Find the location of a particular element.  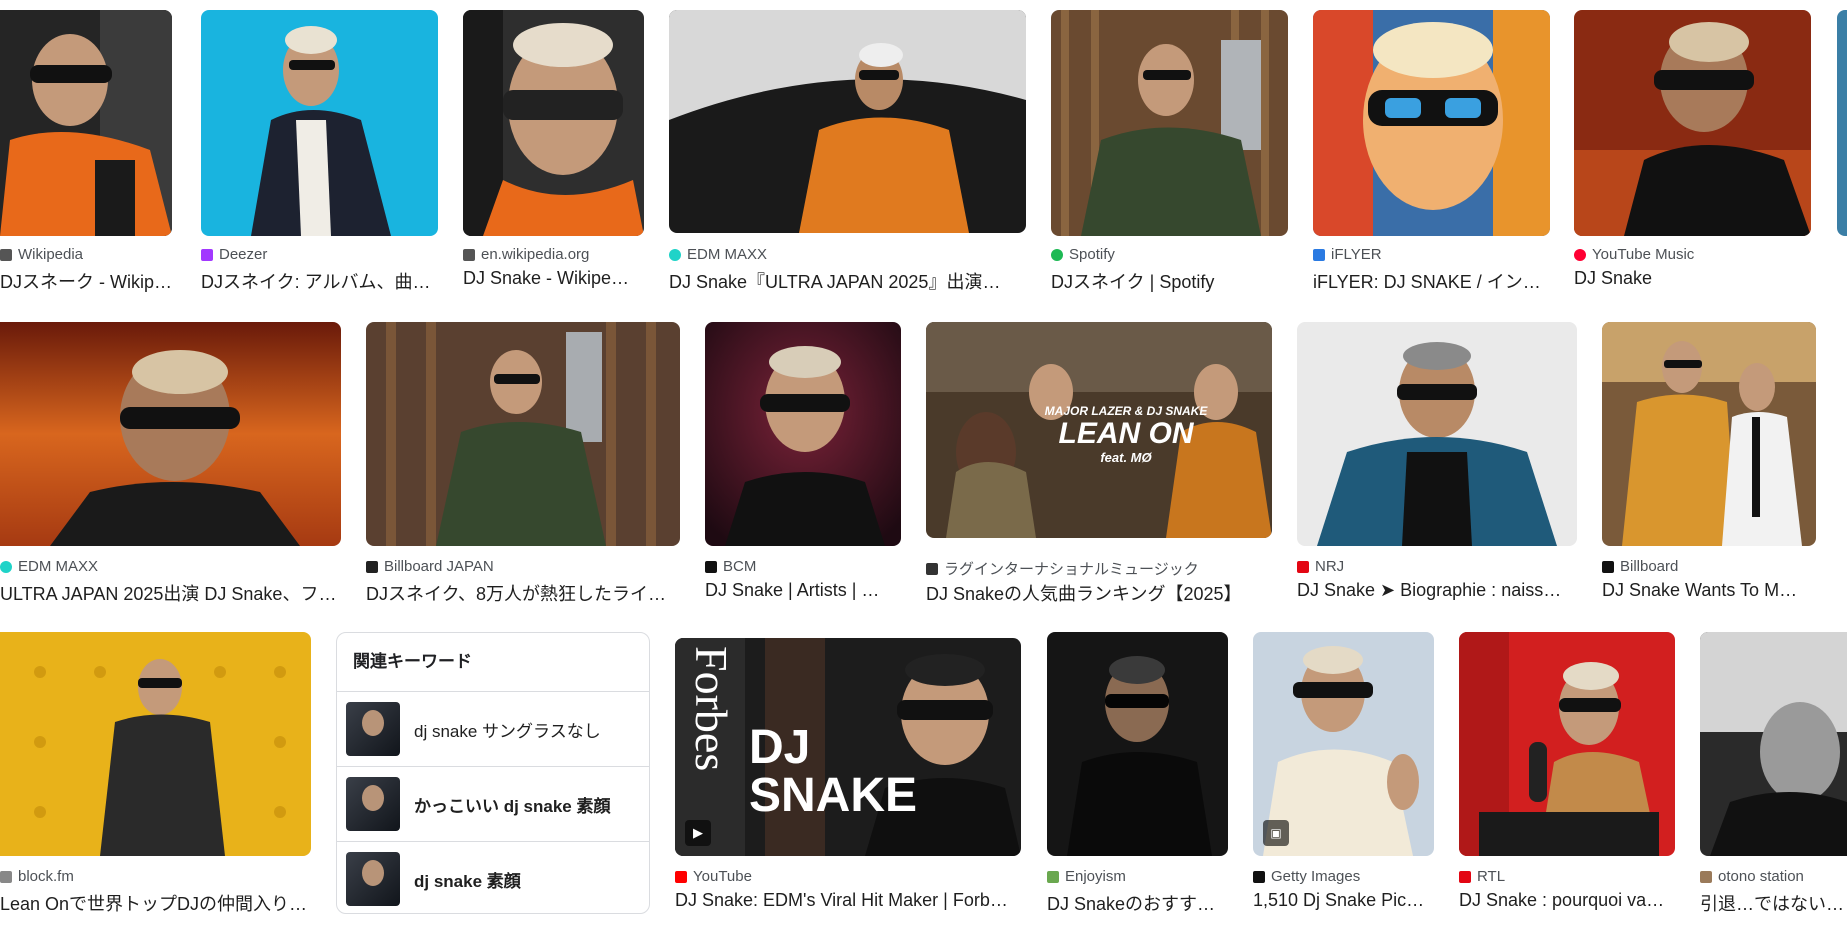

result-source: block.fm is located at coordinates (37, 876).